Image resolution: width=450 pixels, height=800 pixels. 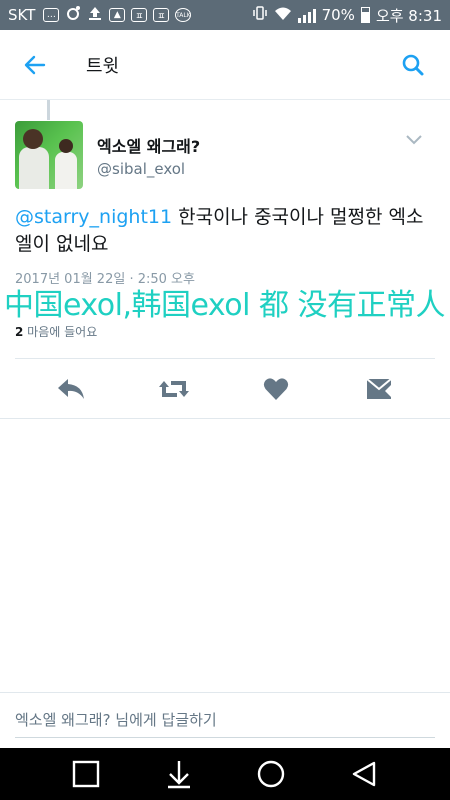 I want to click on back-nav-button, so click(x=364, y=774).